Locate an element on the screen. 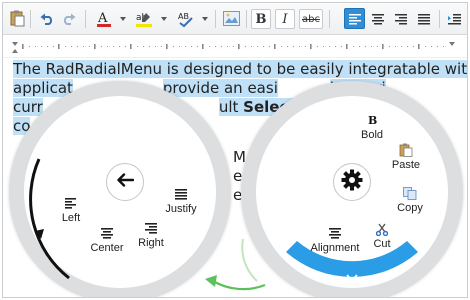 The width and height of the screenshot is (470, 300). align-left-button is located at coordinates (354, 18).